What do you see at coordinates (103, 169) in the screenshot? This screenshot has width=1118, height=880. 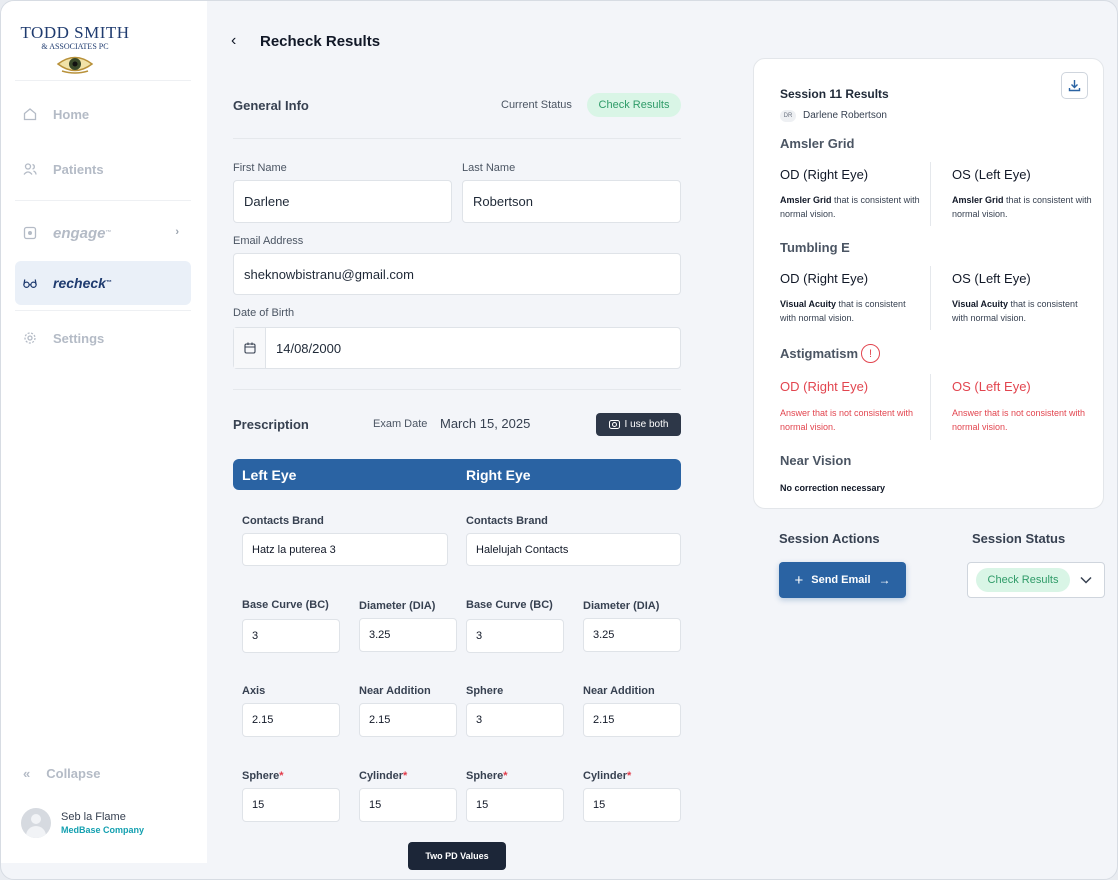 I see `sidebar-item-patients: Patients` at bounding box center [103, 169].